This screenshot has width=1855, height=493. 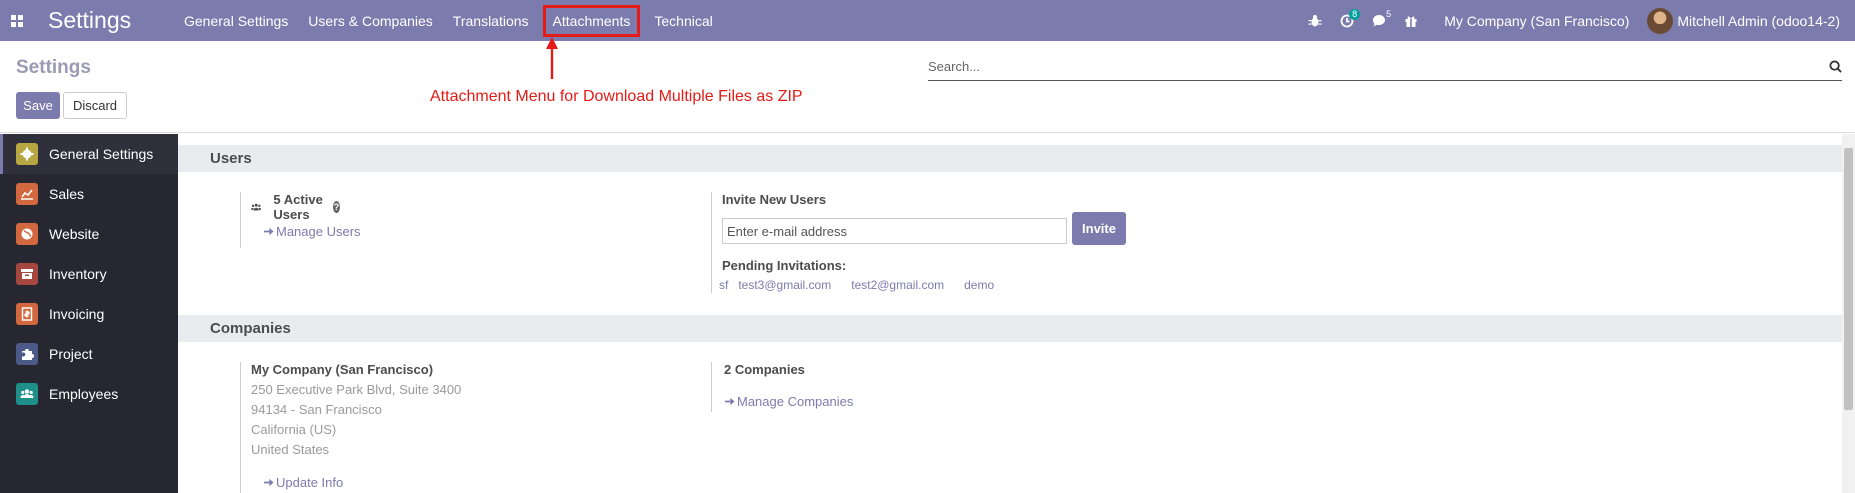 I want to click on sidebar-item-label: Sales, so click(x=67, y=194).